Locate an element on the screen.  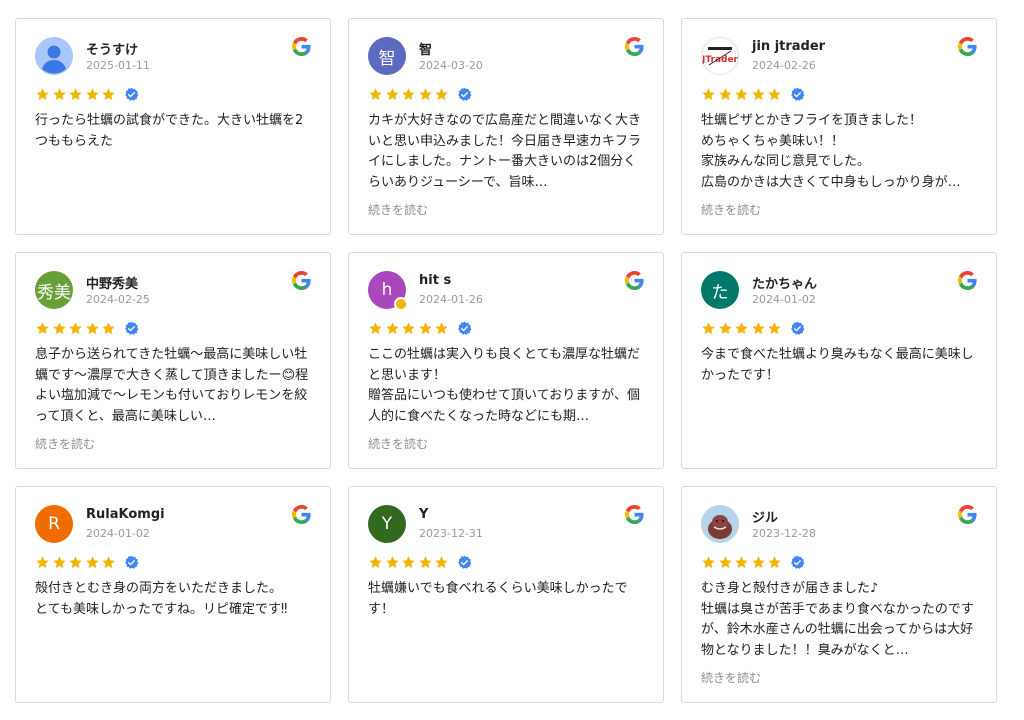
avatar: 智 is located at coordinates (387, 56).